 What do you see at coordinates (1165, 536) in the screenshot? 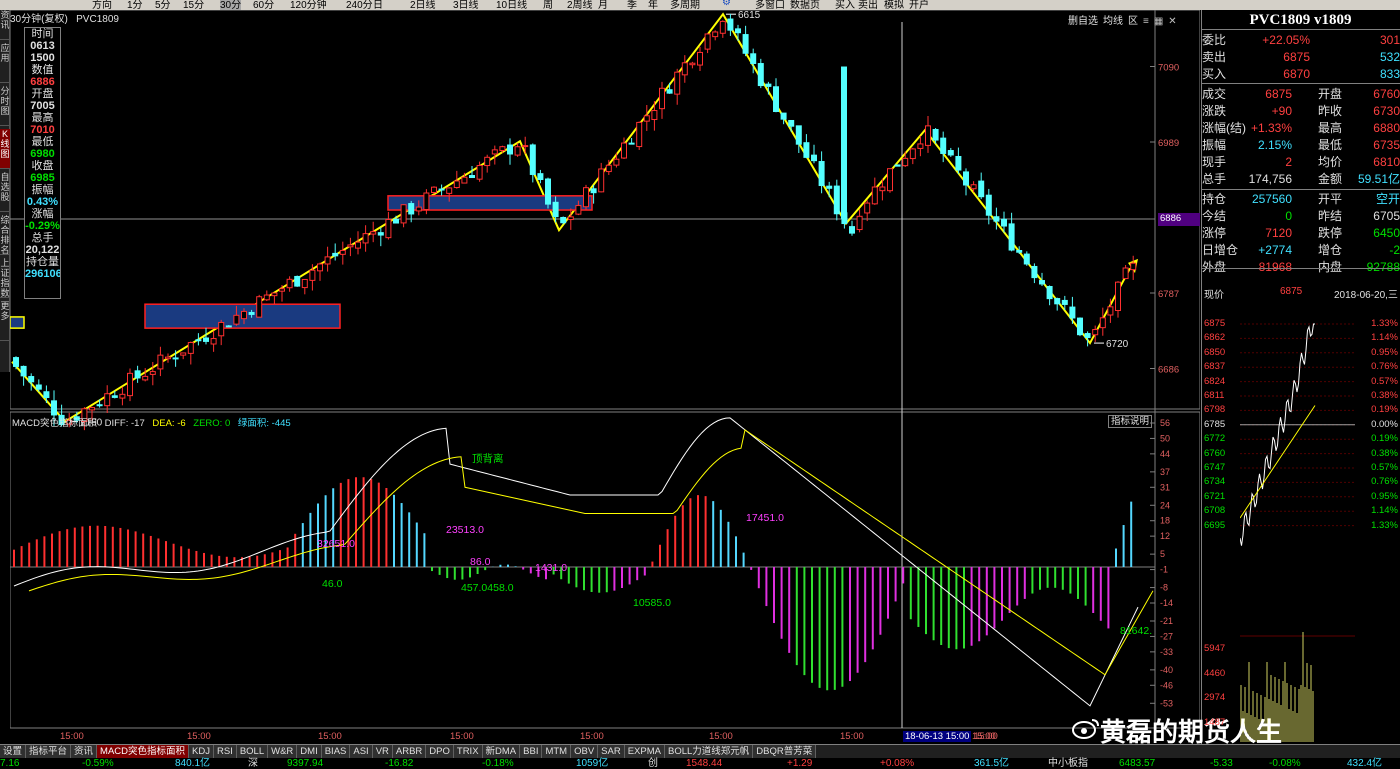
I see `macd-axis-label-7: 12` at bounding box center [1165, 536].